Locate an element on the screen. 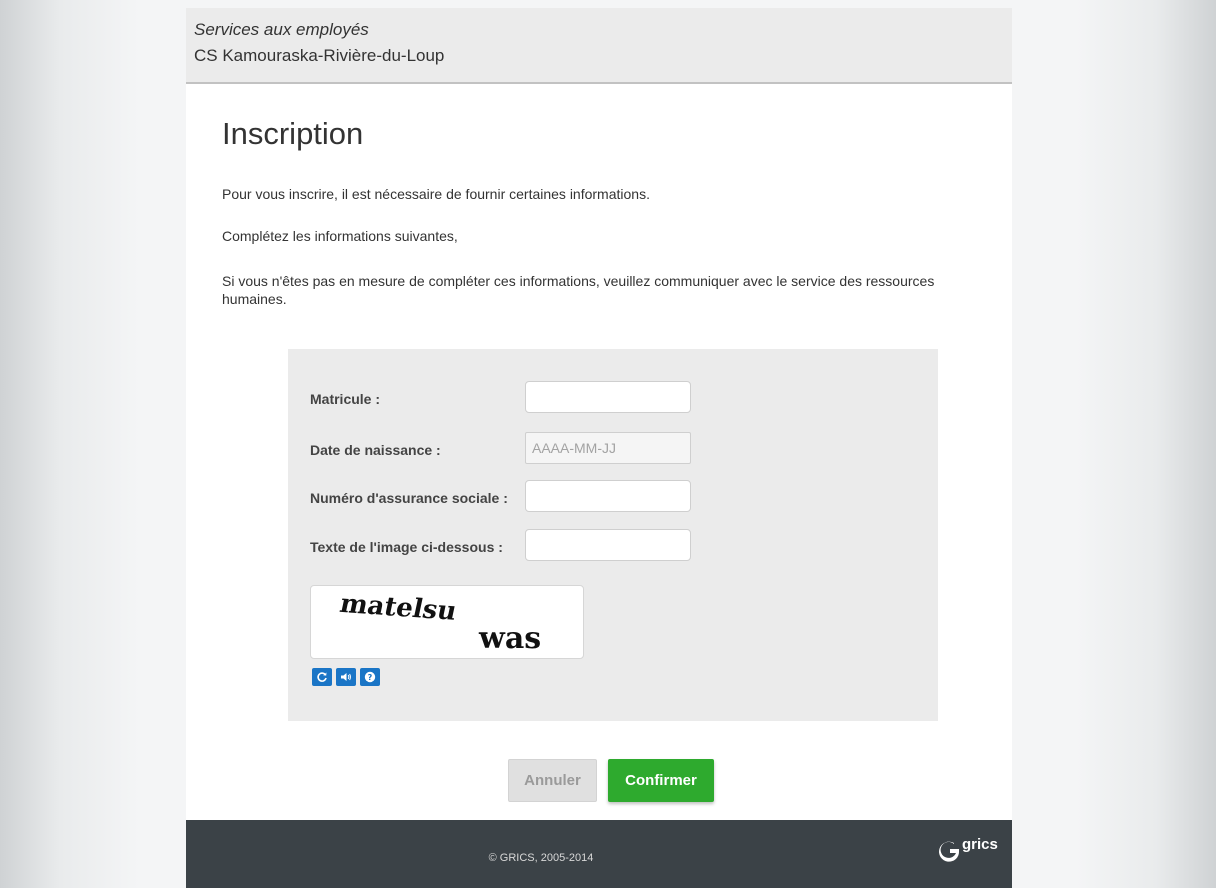  refresh-icon is located at coordinates (322, 677).